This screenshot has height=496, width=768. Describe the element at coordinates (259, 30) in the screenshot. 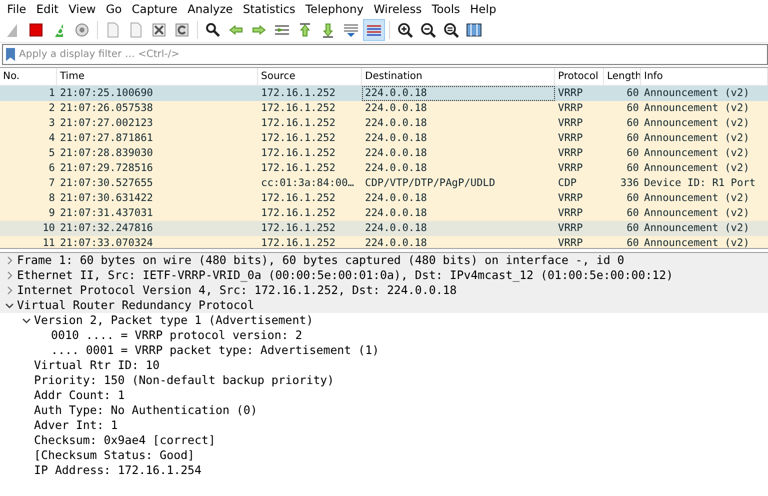

I see `arrow-right-icon` at that location.